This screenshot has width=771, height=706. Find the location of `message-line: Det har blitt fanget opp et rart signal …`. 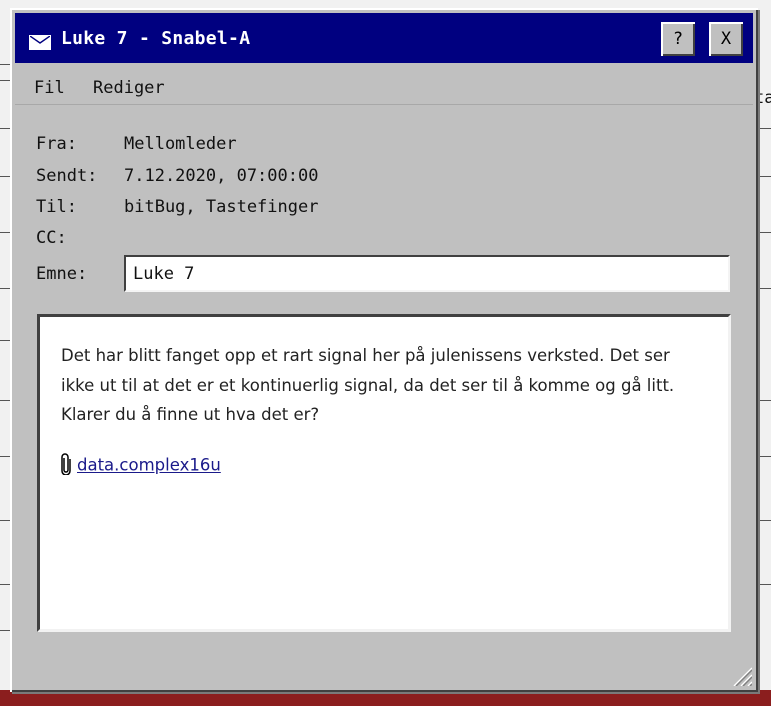

message-line: Det har blitt fanget opp et rart signal … is located at coordinates (365, 355).